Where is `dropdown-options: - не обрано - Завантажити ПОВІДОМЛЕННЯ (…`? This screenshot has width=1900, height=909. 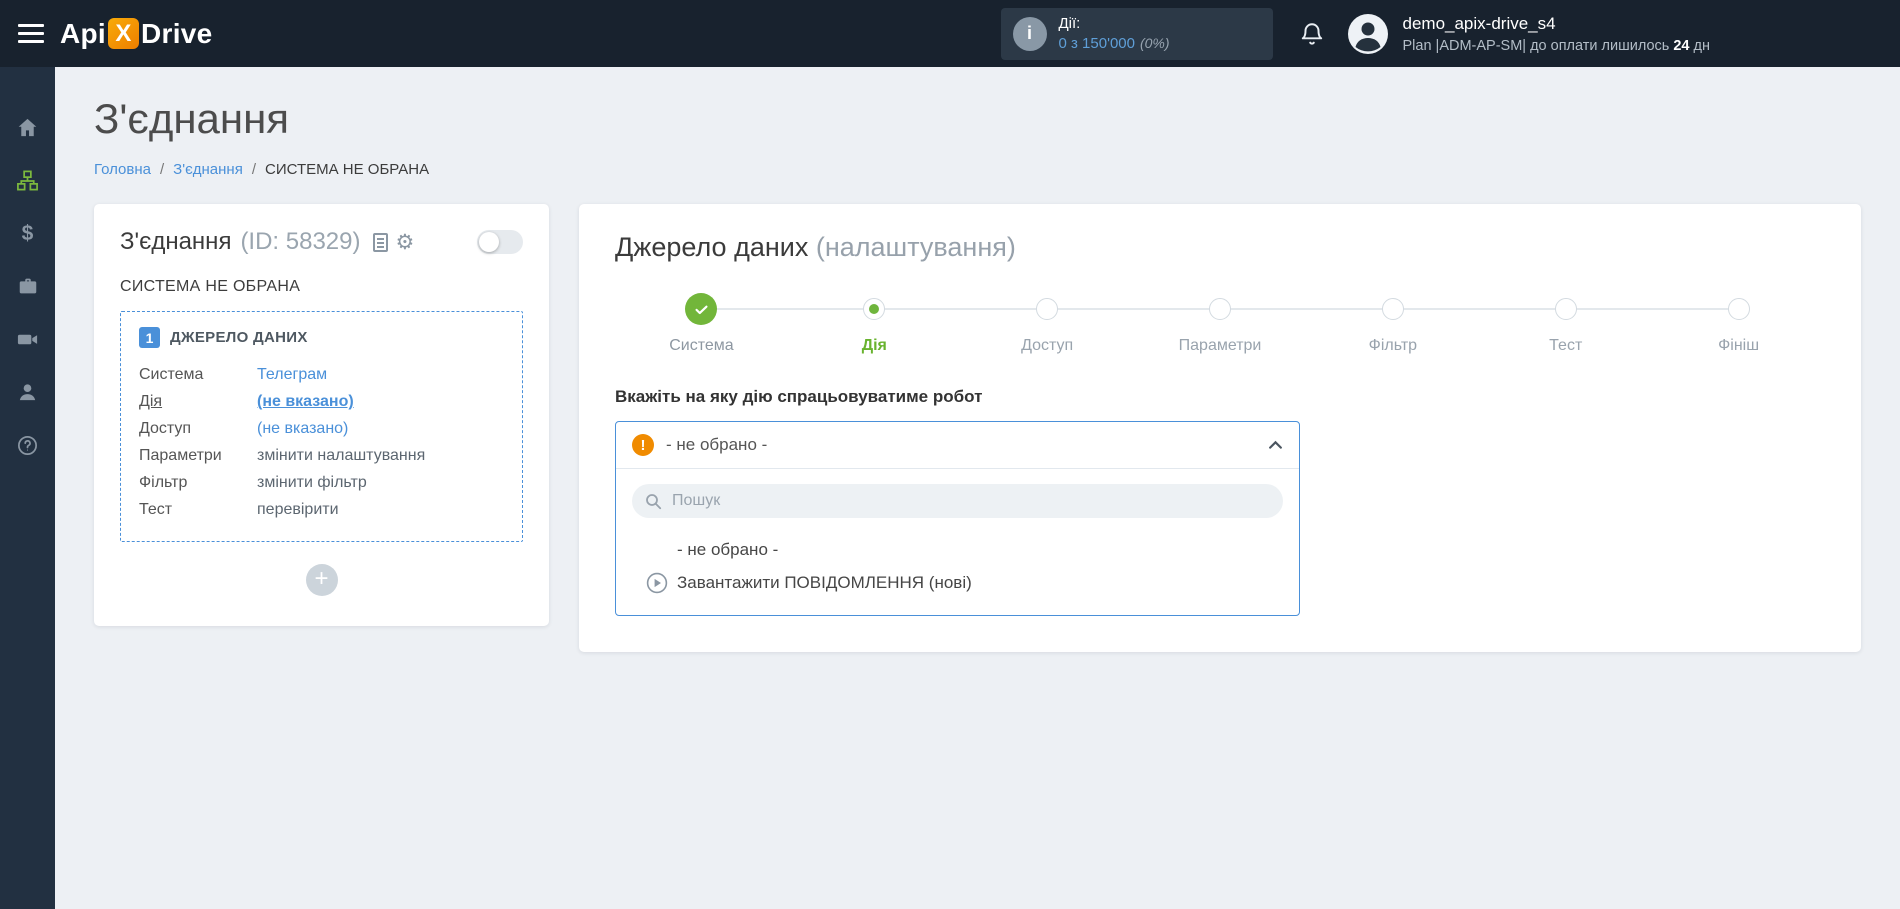
dropdown-options: - не обрано - Завантажити ПОВІДОМЛЕННЯ (… is located at coordinates (957, 566).